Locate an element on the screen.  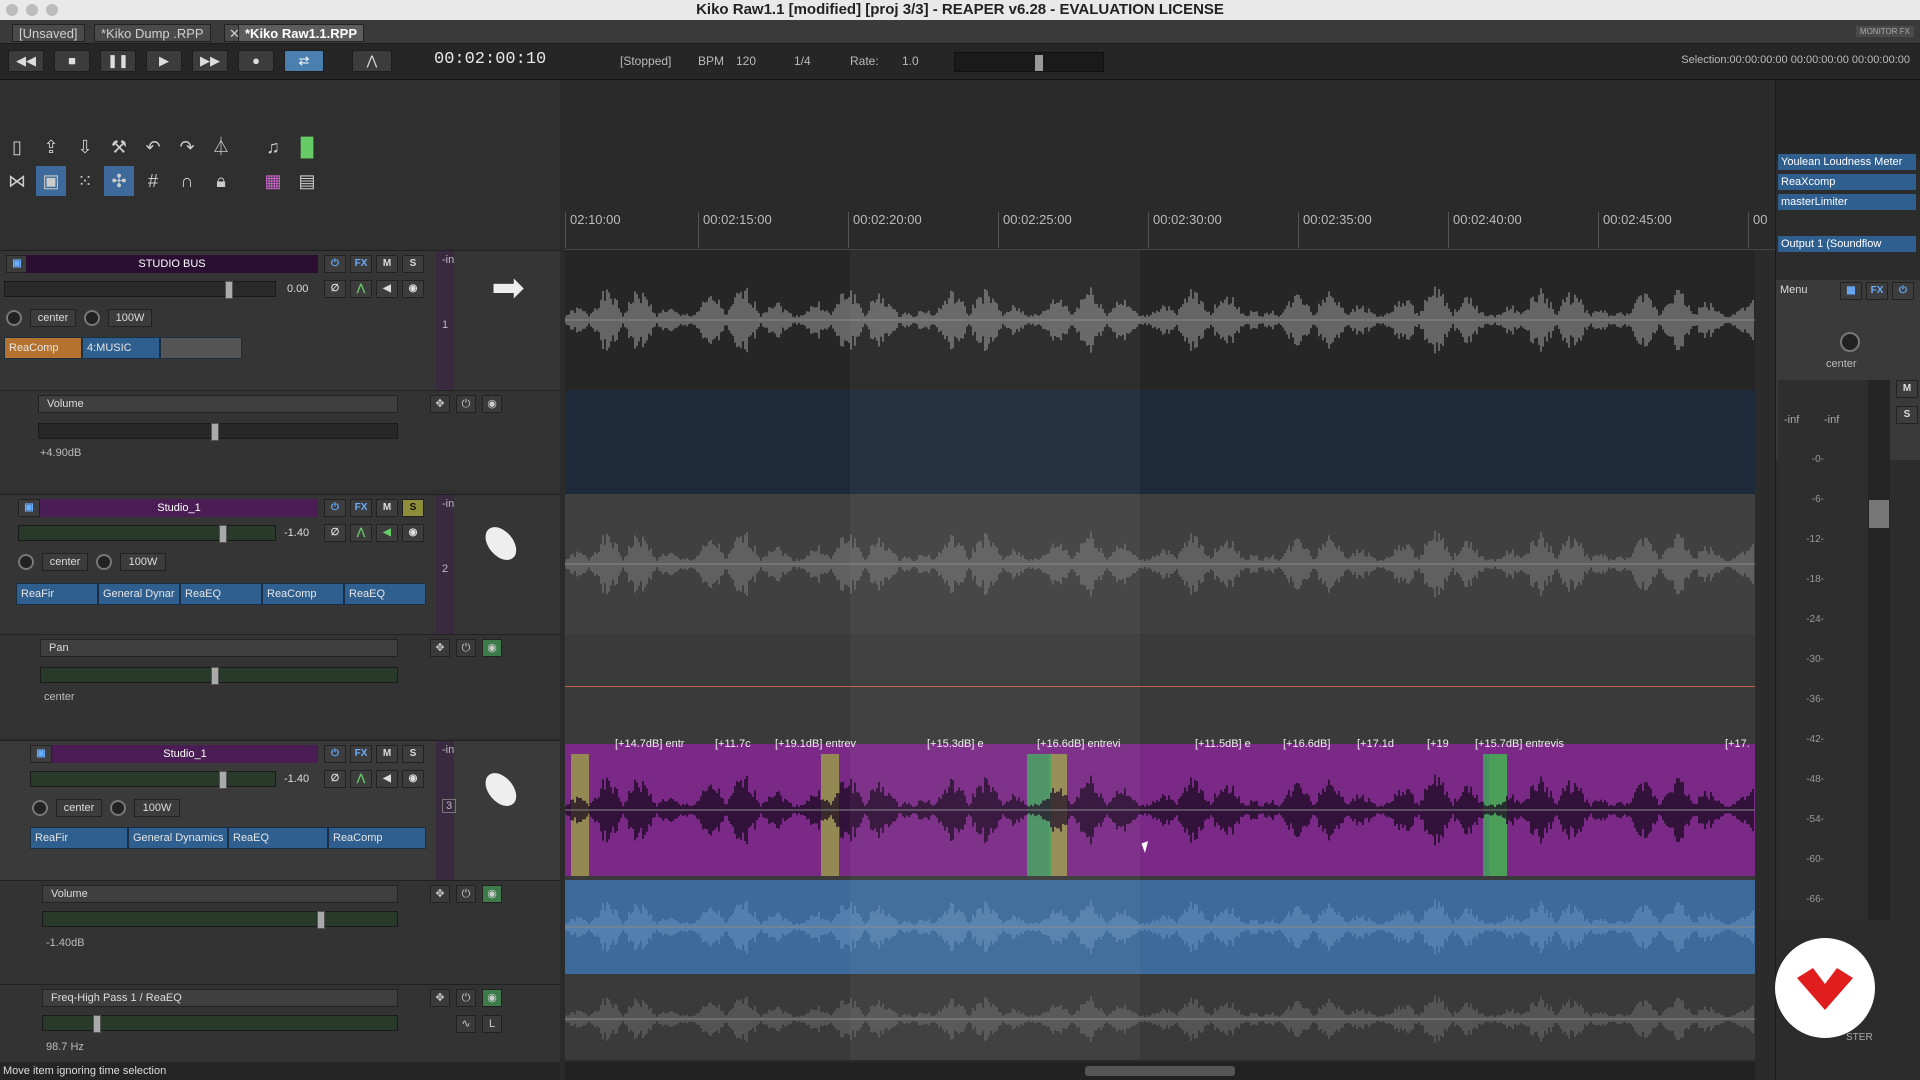
color-button: ▦ is located at coordinates (273, 181).